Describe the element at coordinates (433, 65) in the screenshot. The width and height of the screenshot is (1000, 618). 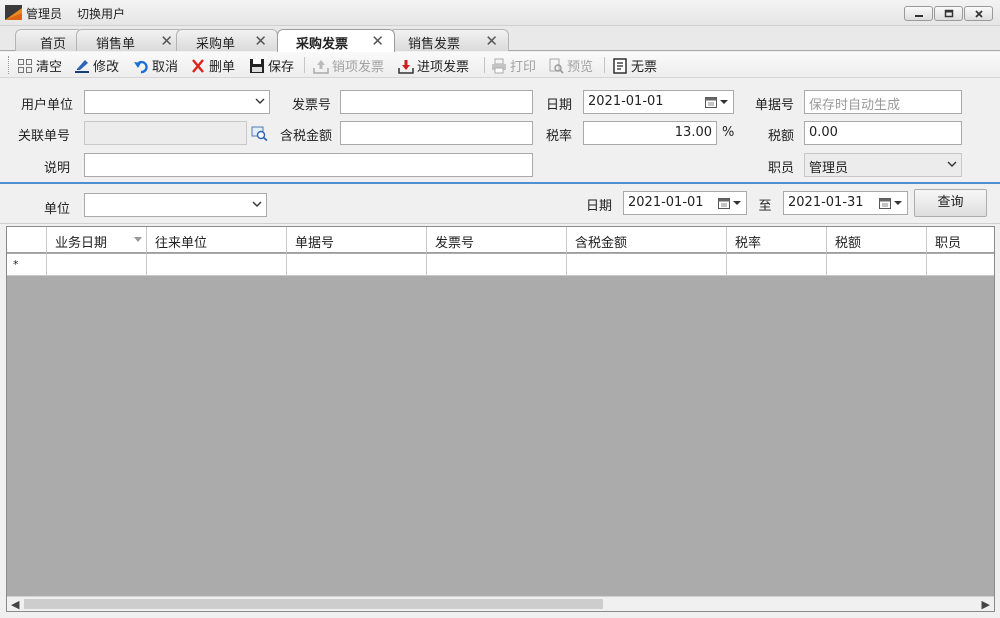
I see `purchase-invoice-button: 进项发票` at that location.